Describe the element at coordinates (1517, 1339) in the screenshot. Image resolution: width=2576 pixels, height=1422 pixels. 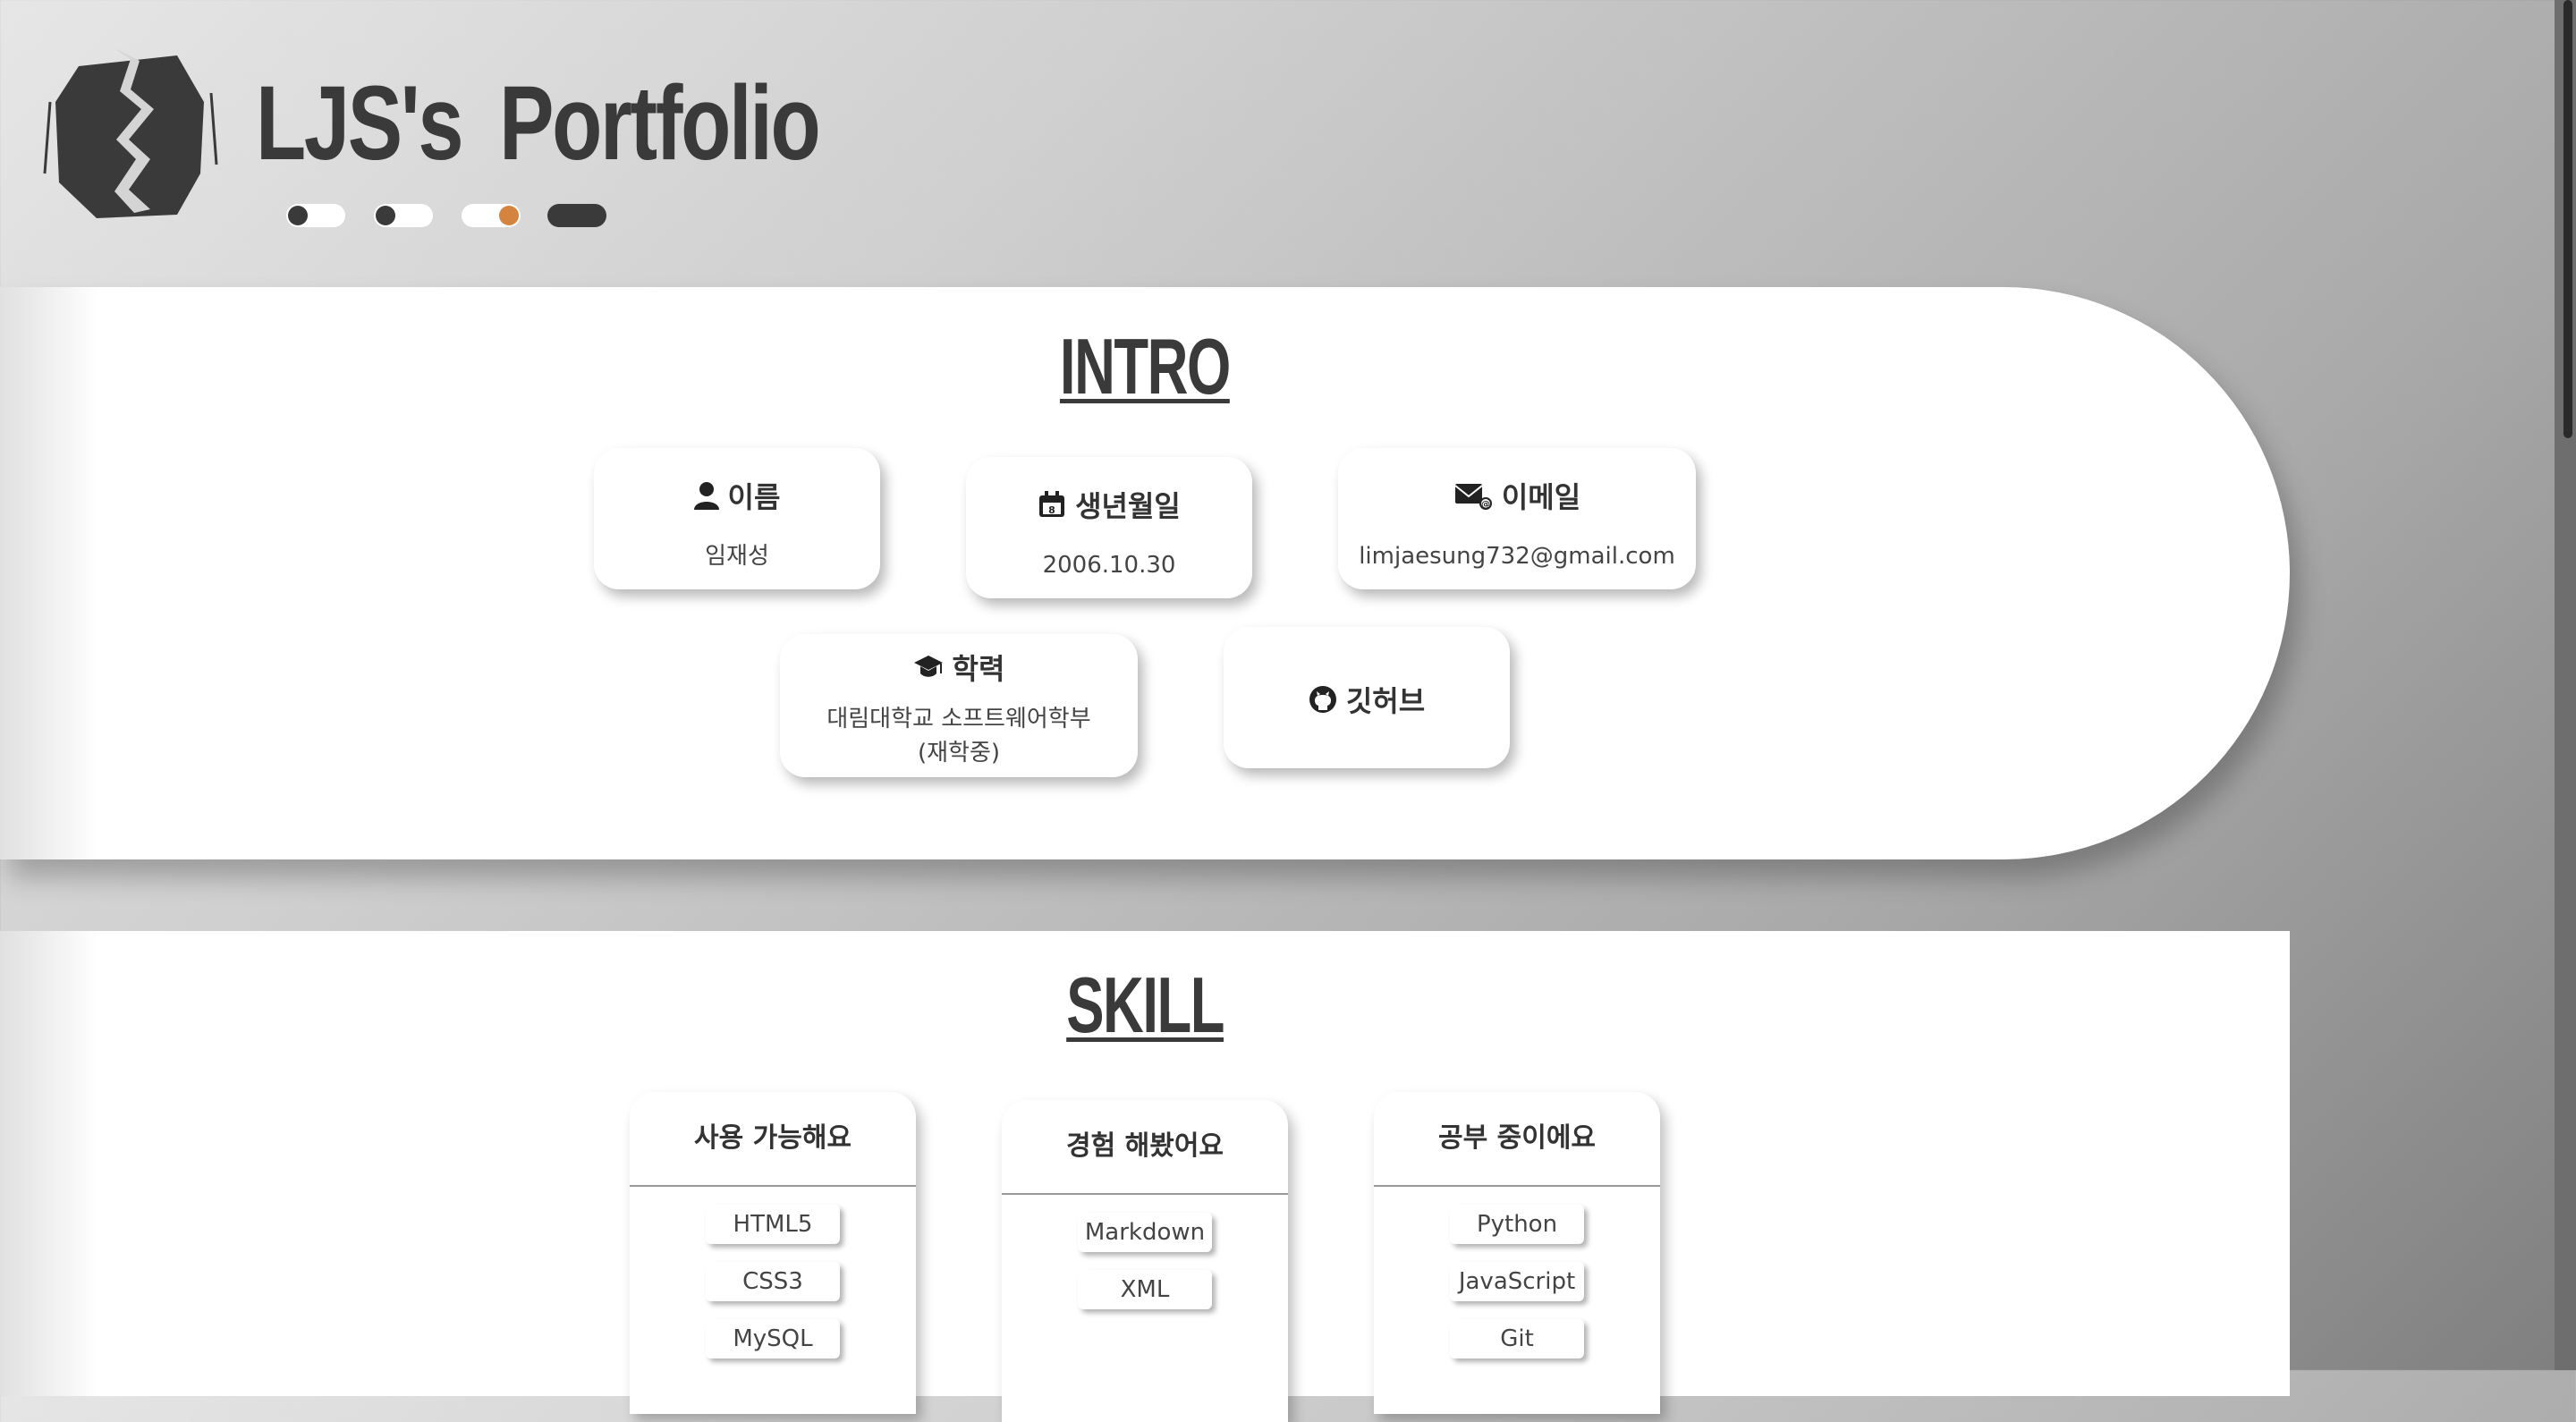
I see `skill-chip: Git` at that location.